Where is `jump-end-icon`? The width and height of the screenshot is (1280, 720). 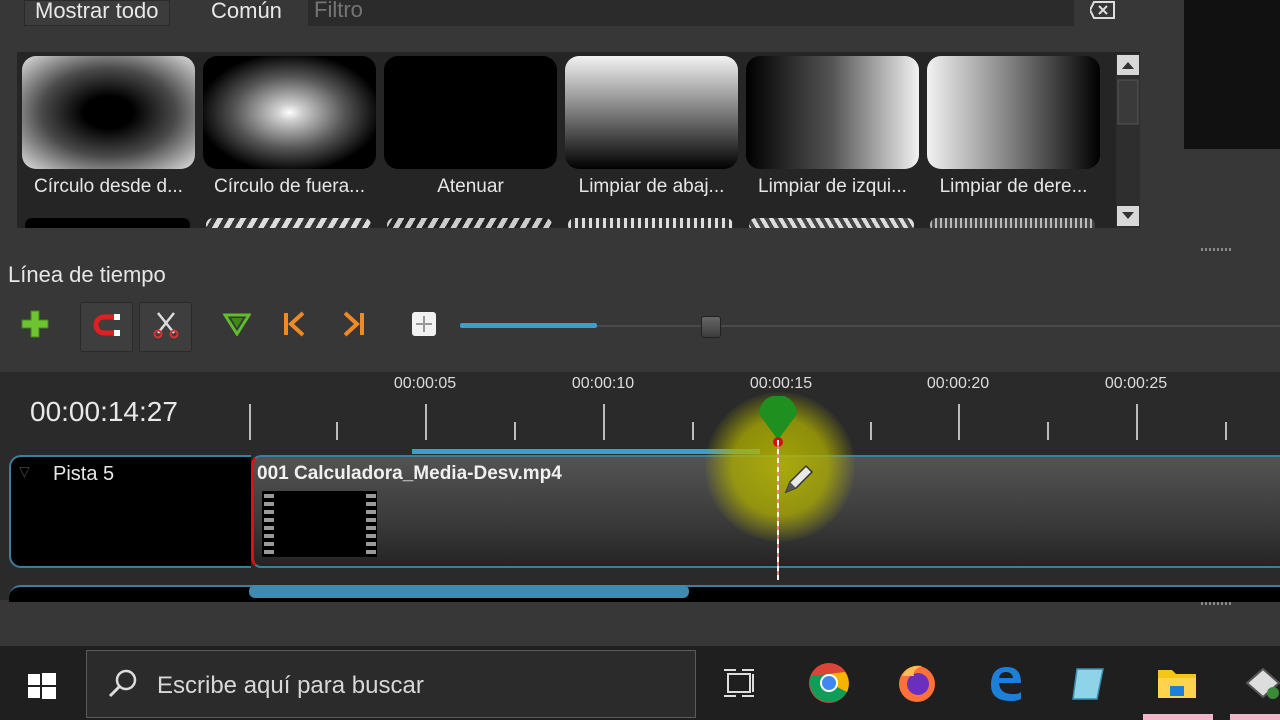 jump-end-icon is located at coordinates (354, 326).